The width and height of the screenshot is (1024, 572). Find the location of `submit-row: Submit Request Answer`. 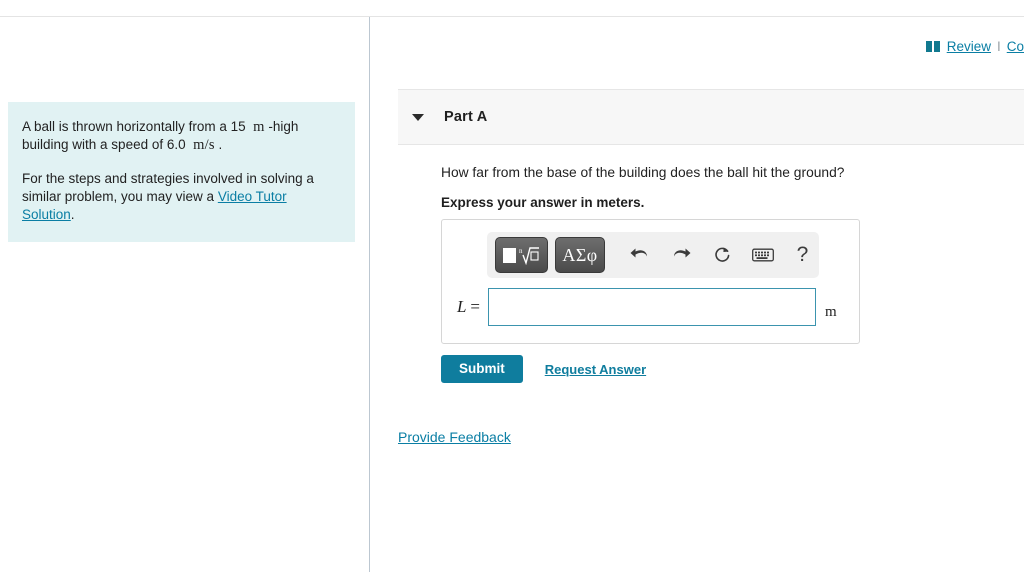

submit-row: Submit Request Answer is located at coordinates (543, 369).